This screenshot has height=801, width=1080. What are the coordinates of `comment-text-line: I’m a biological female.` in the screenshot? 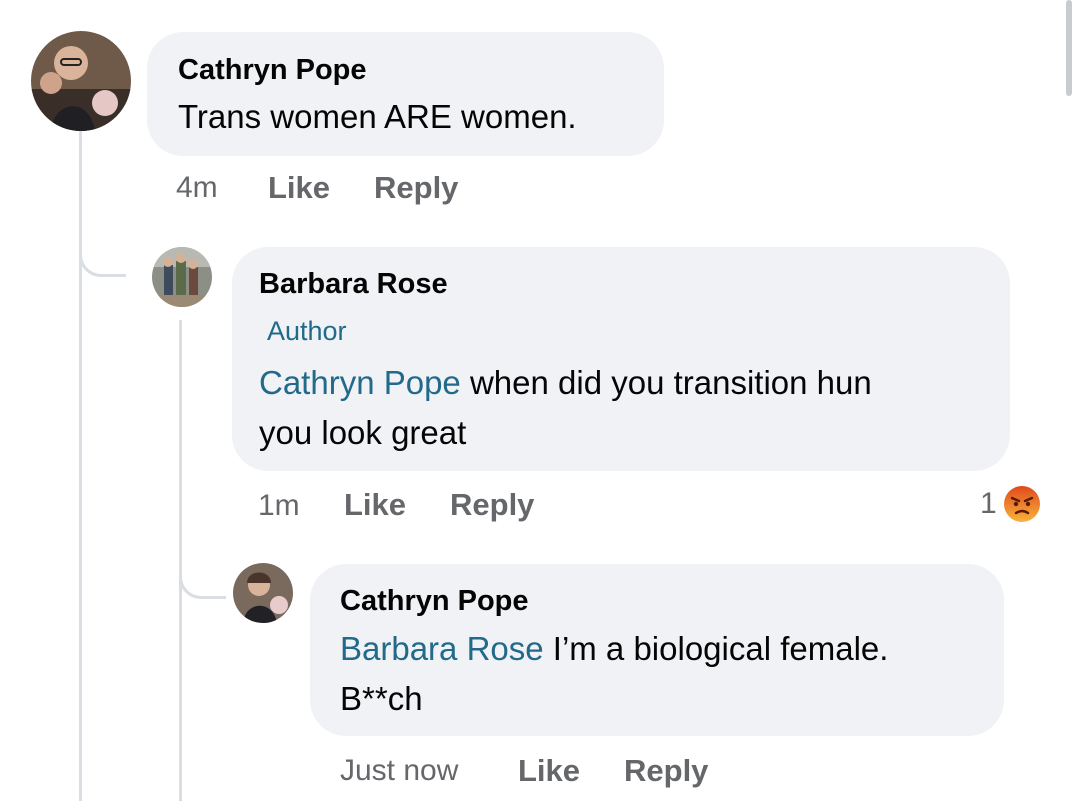 It's located at (716, 648).